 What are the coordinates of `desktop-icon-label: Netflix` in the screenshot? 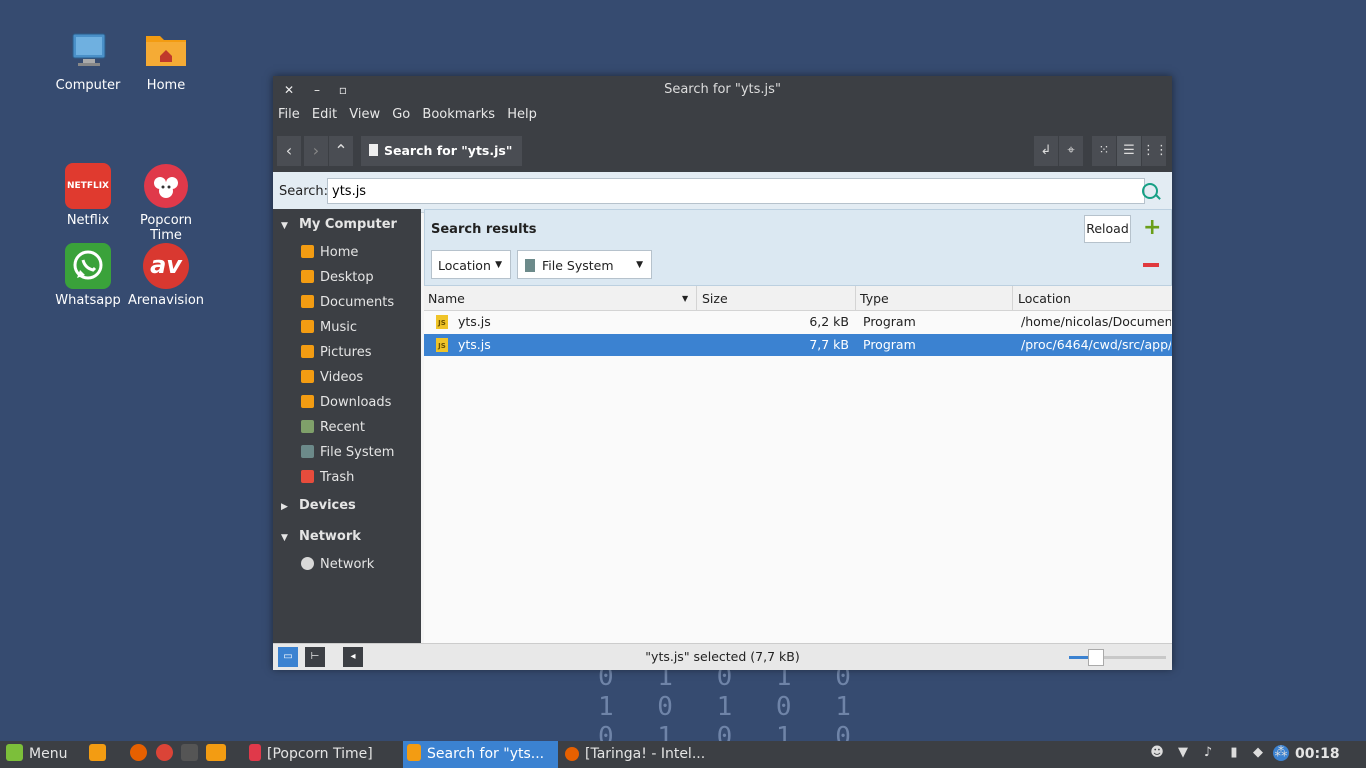 It's located at (88, 220).